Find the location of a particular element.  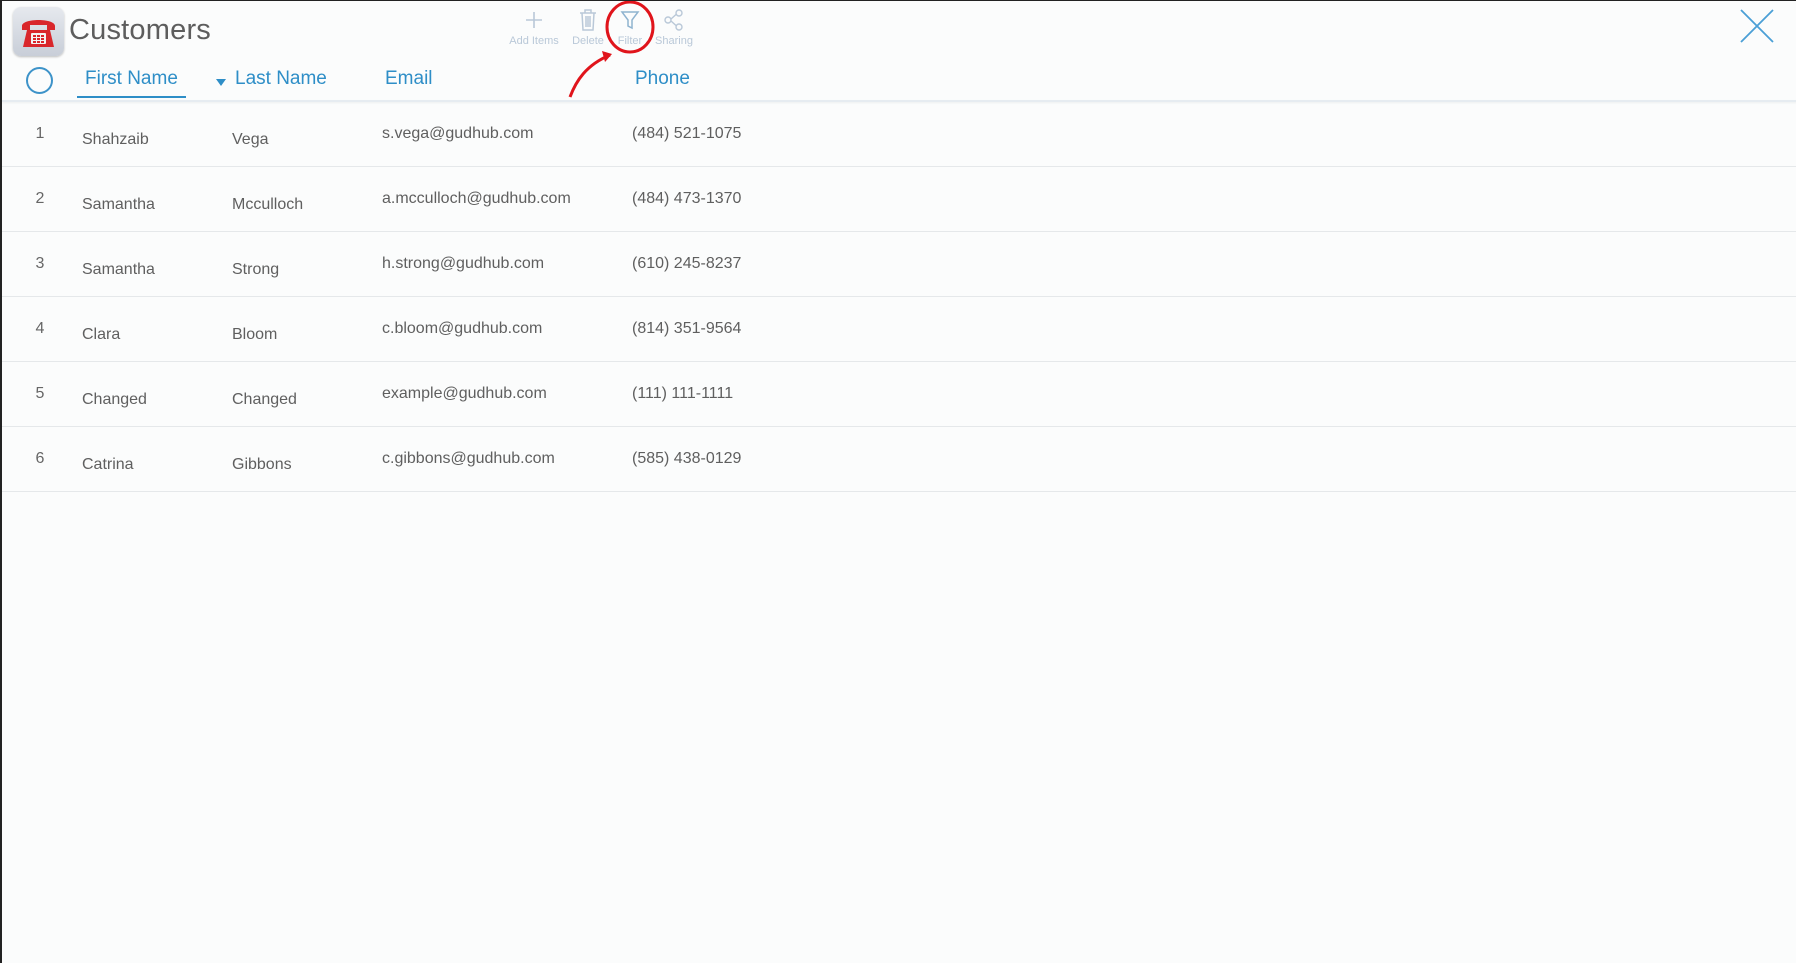

email-cell: a.mcculloch@gudhub.com is located at coordinates (476, 198).